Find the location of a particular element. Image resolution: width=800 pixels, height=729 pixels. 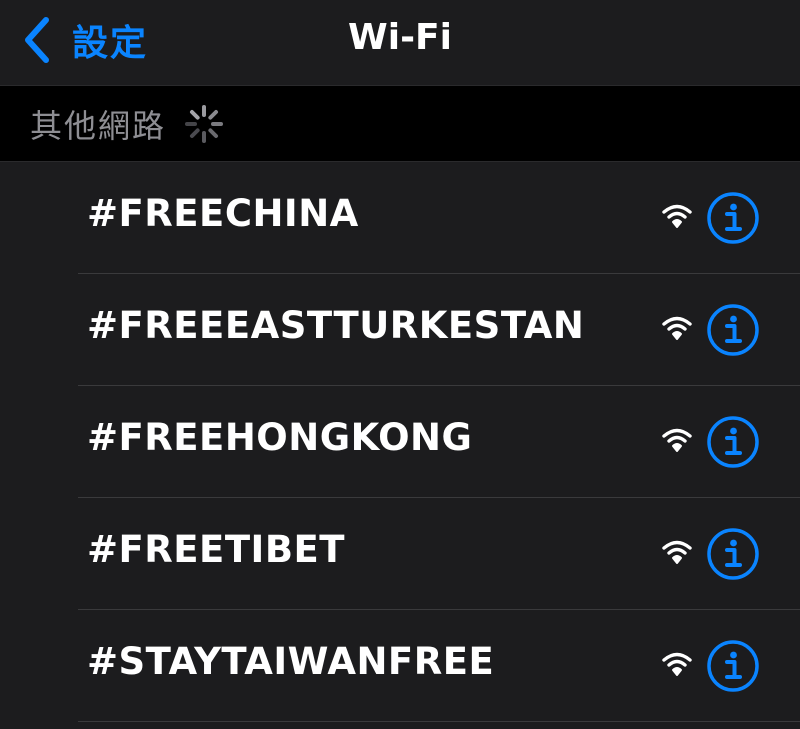

network-row: #STAYTAIWANFREE is located at coordinates (439, 666).